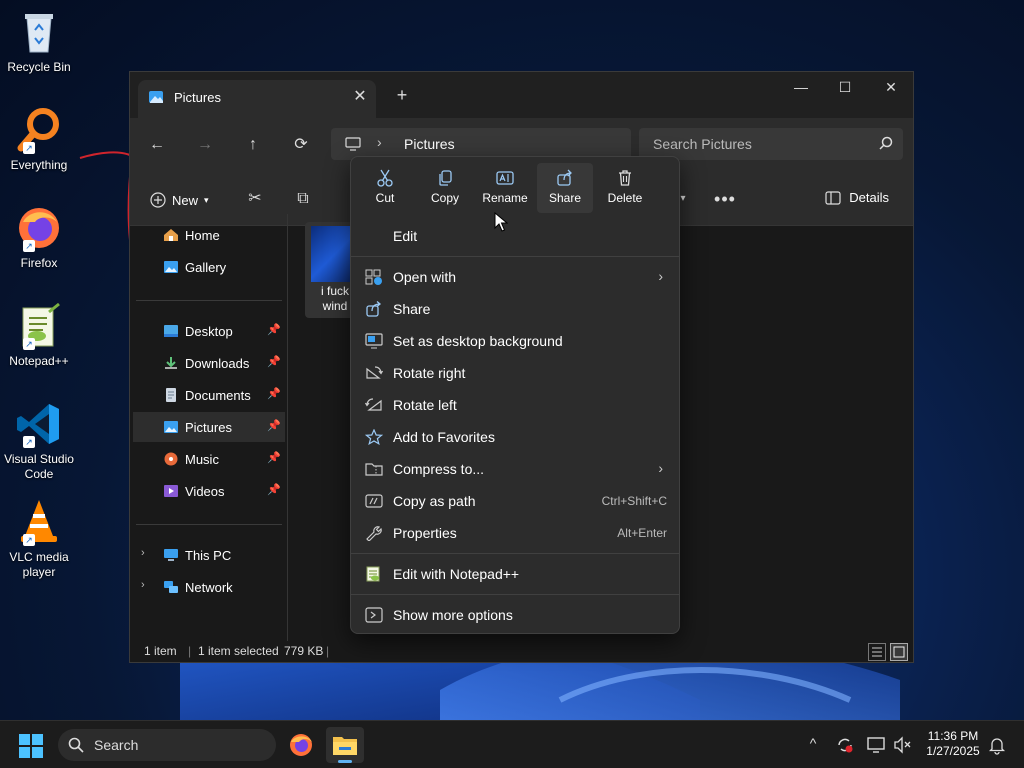 The height and width of the screenshot is (768, 1024). What do you see at coordinates (39, 539) in the screenshot?
I see `desktop-icon-vlc: ↗ VLC media player` at bounding box center [39, 539].